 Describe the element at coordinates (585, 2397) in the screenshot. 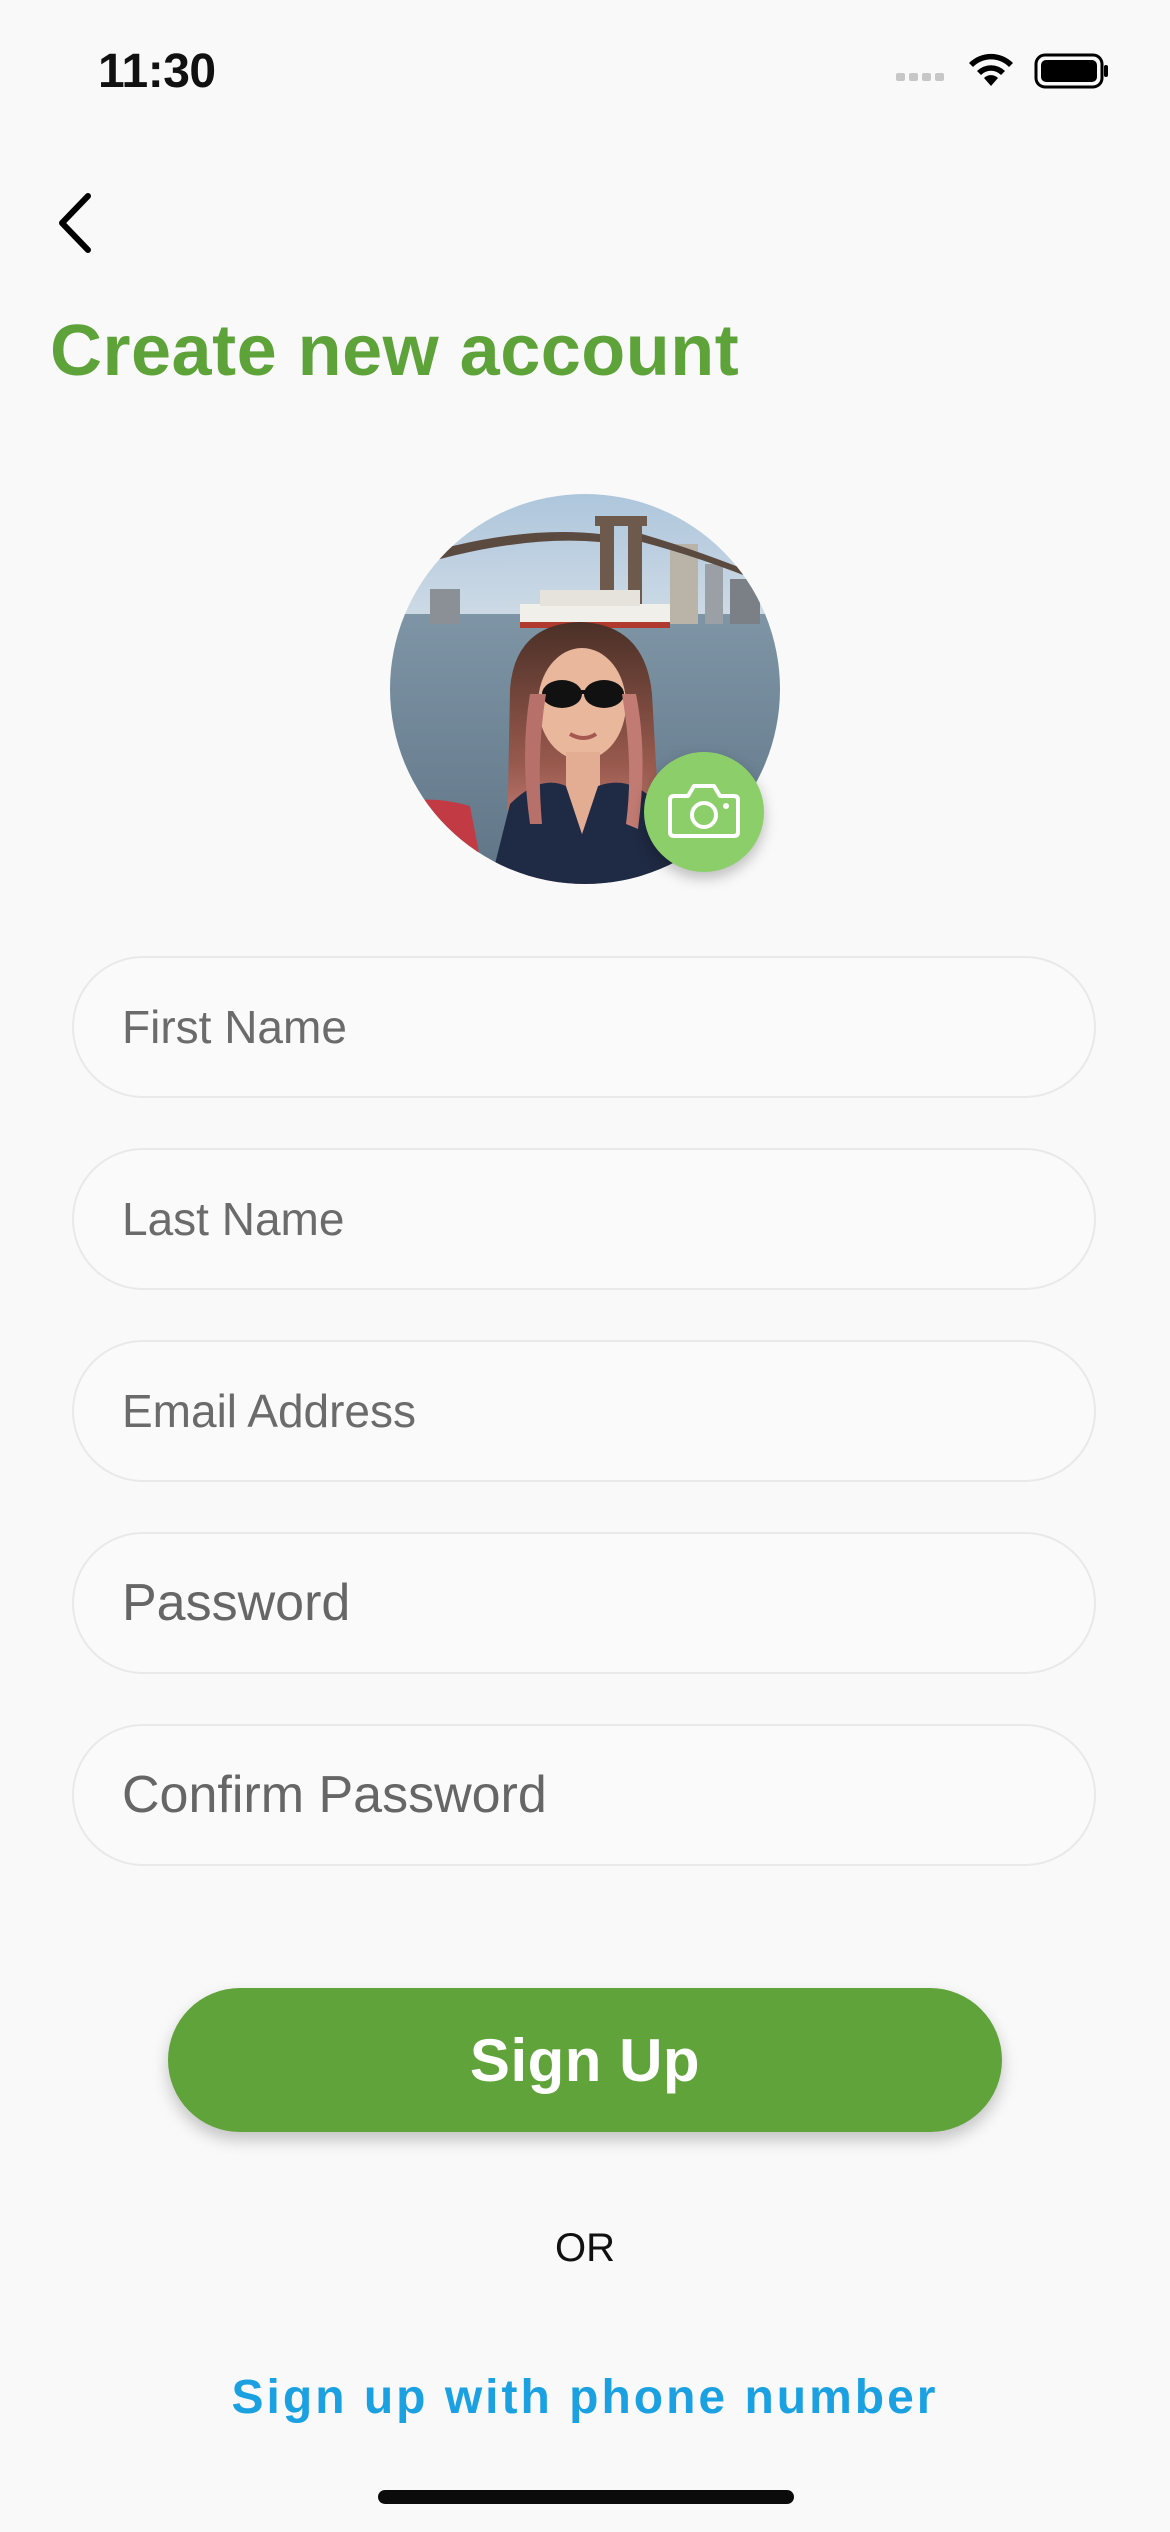

I see `phone-signup-link: Sign up with phone number` at that location.